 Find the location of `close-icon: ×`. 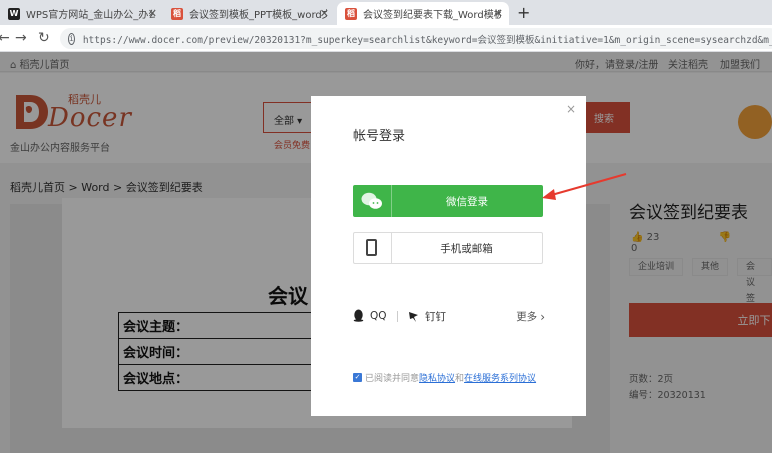

close-icon: × is located at coordinates (571, 109).